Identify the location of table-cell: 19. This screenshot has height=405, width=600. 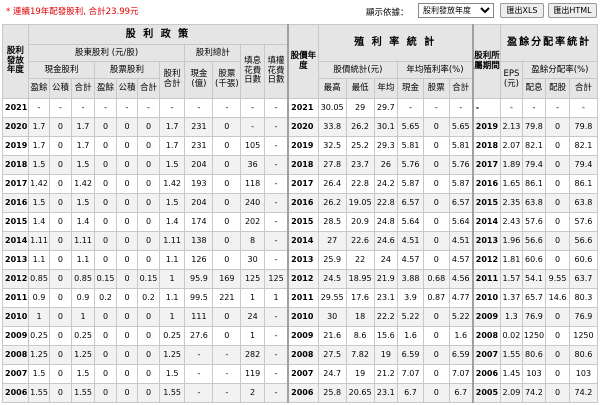
(360, 374).